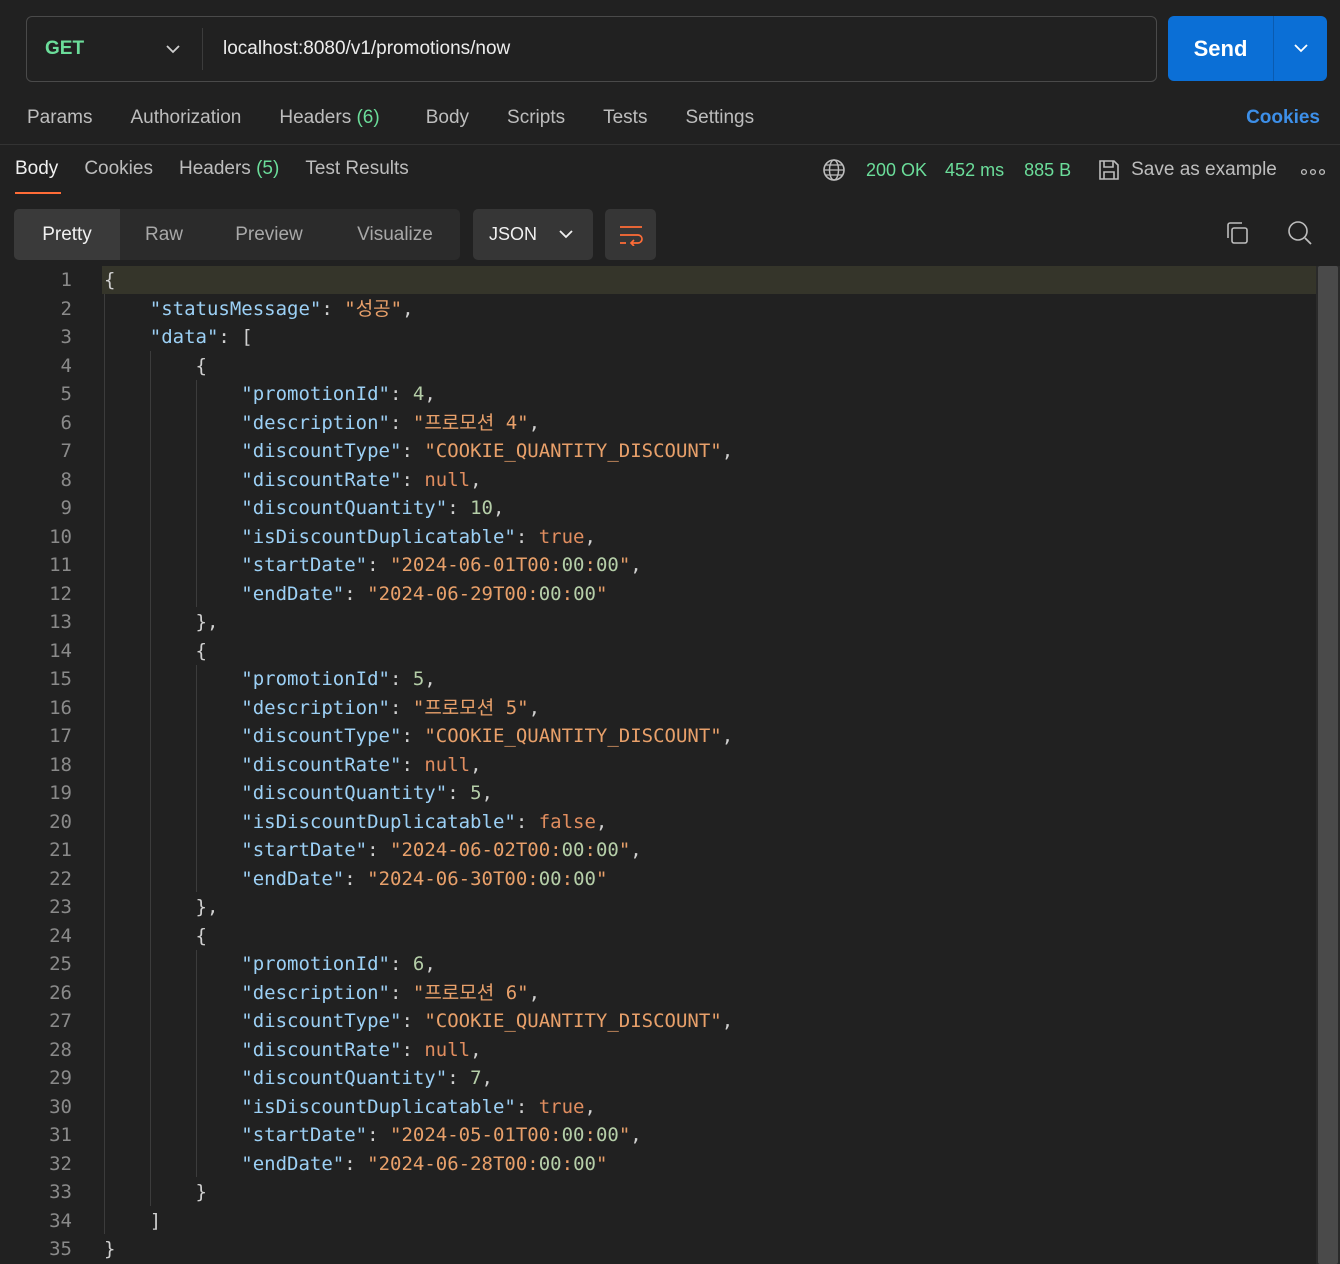 The image size is (1340, 1264). What do you see at coordinates (834, 170) in the screenshot?
I see `globe-icon` at bounding box center [834, 170].